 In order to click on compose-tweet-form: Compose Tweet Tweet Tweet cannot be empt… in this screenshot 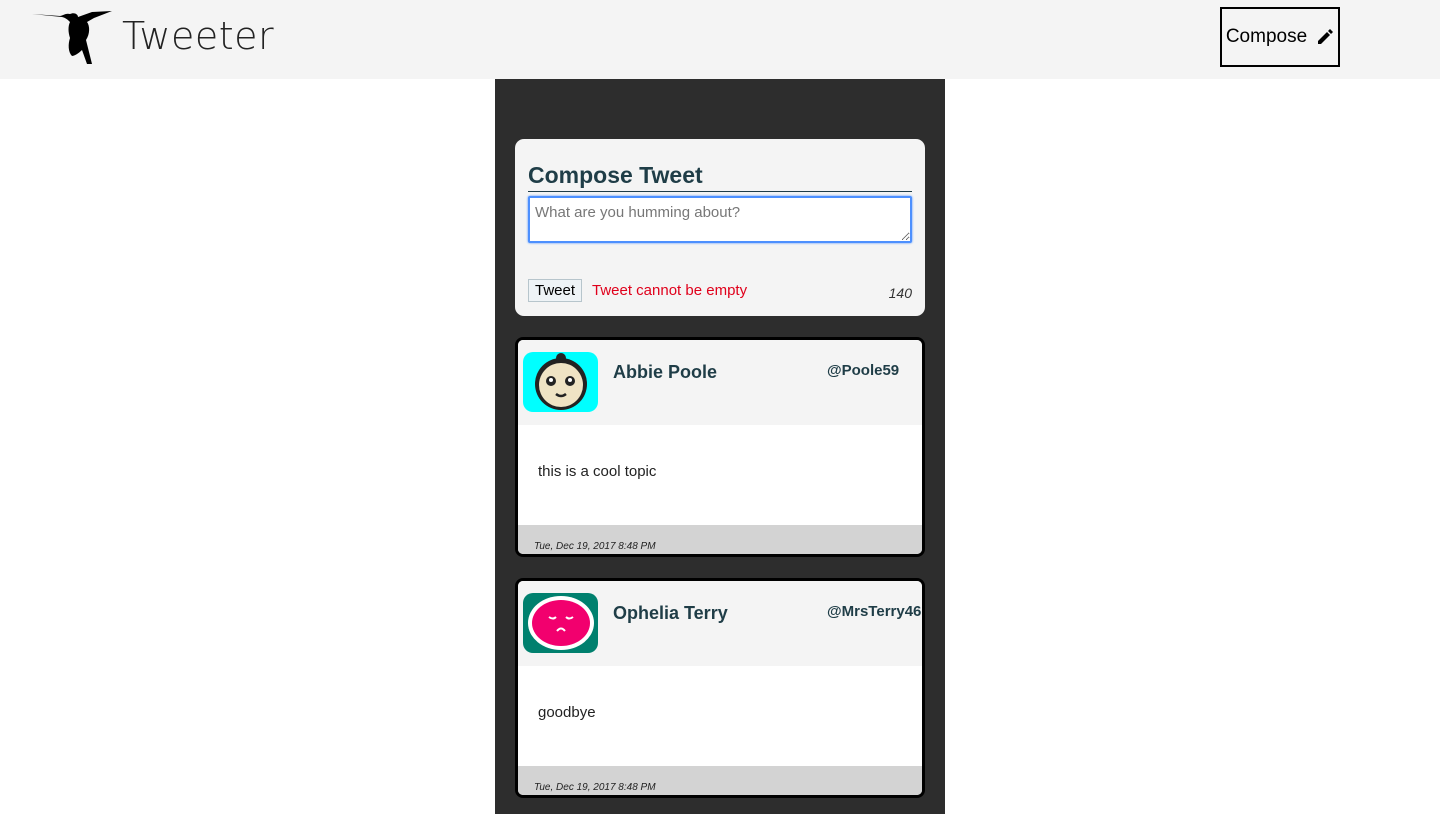, I will do `click(720, 227)`.